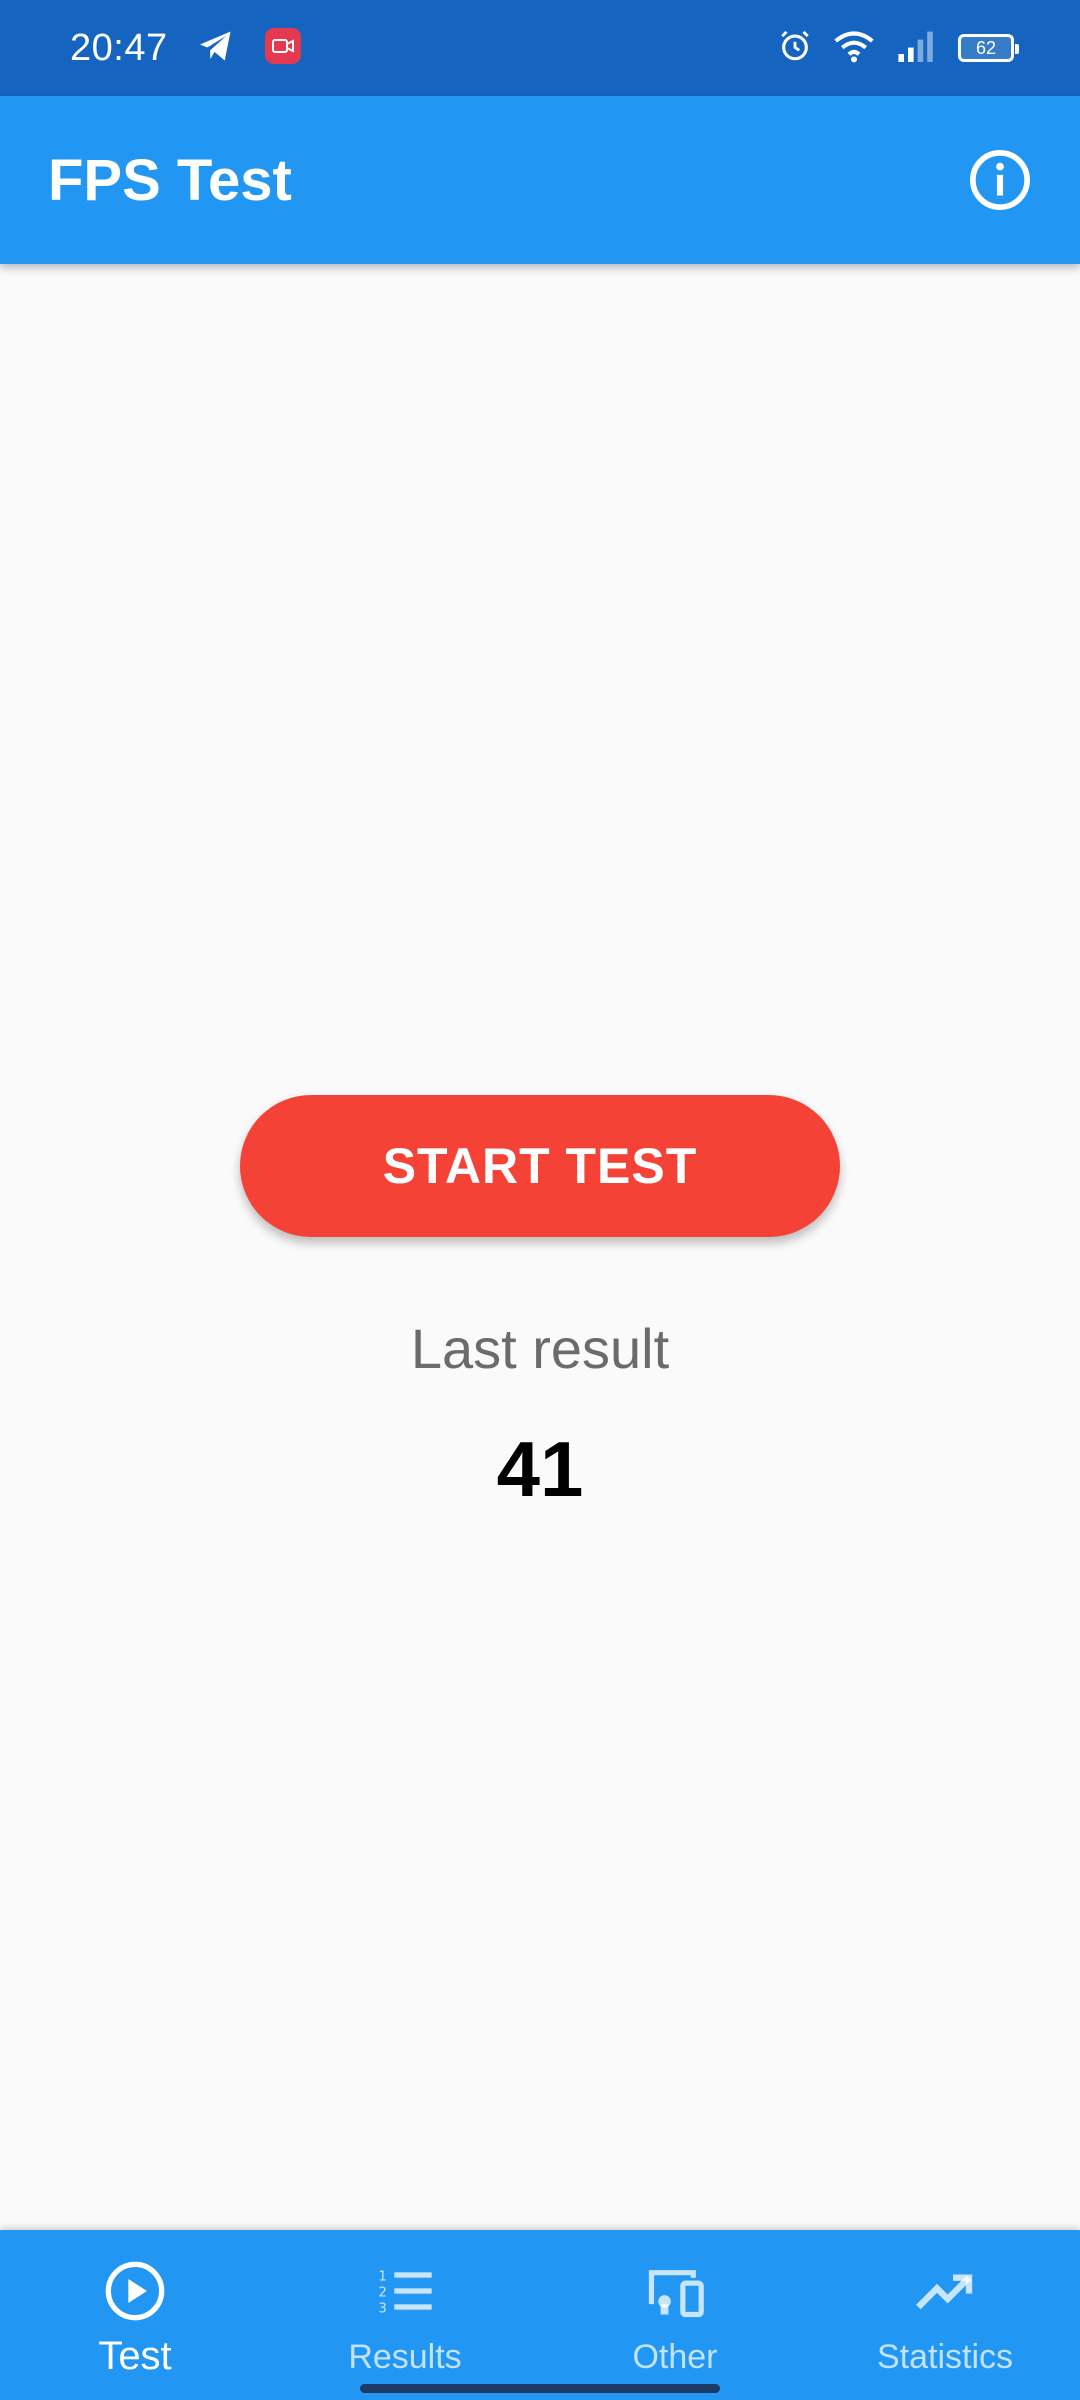 Image resolution: width=1080 pixels, height=2400 pixels. Describe the element at coordinates (945, 2357) in the screenshot. I see `nav-label-statistics: Statistics` at that location.